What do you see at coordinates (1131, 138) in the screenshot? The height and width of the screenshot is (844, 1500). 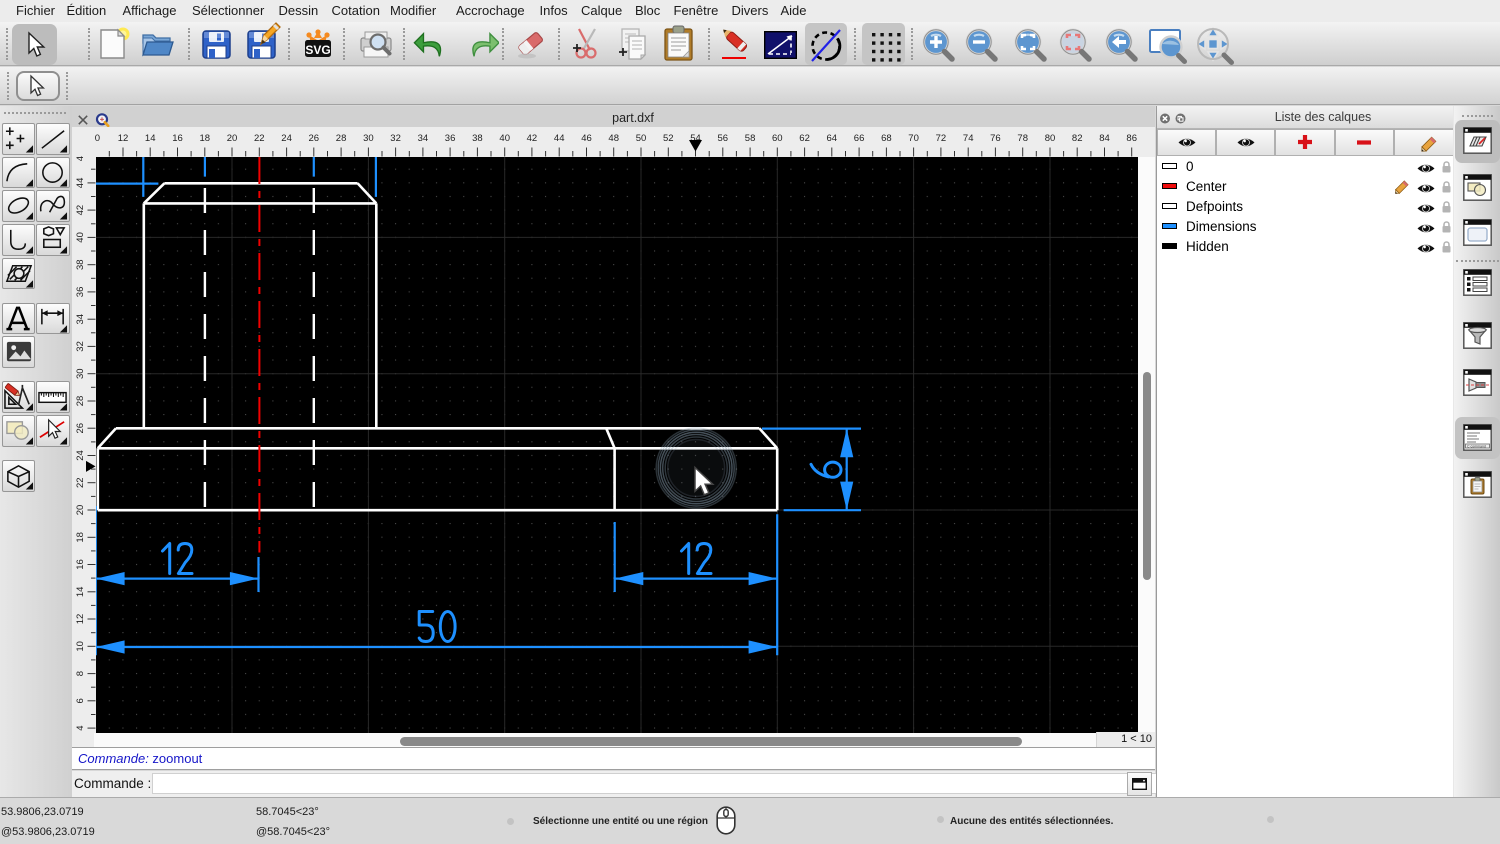 I see `svg-text: 86` at bounding box center [1131, 138].